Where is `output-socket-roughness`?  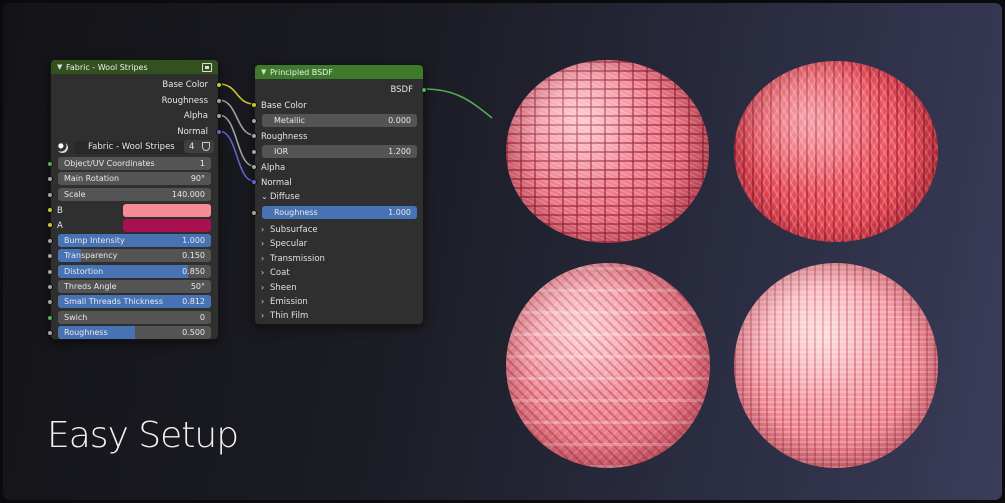 output-socket-roughness is located at coordinates (219, 101).